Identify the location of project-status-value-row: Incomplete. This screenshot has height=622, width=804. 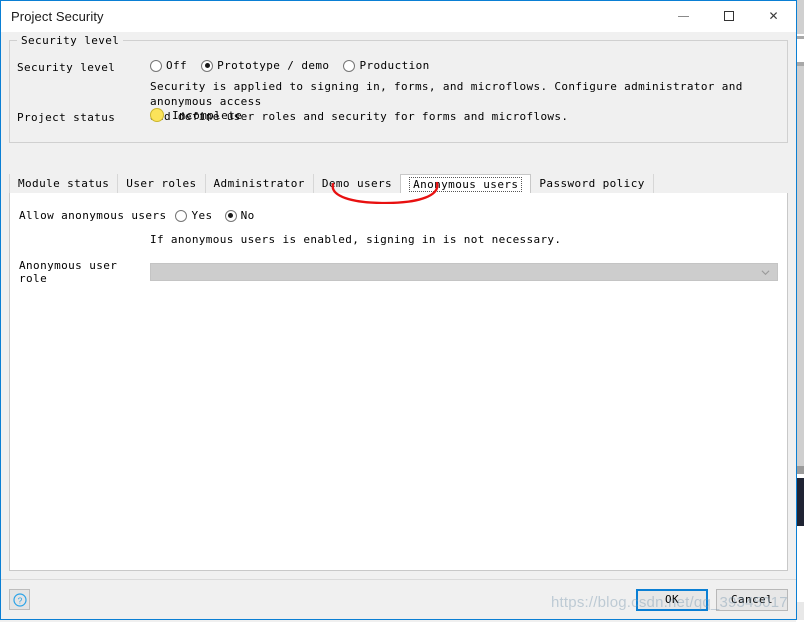
(196, 115).